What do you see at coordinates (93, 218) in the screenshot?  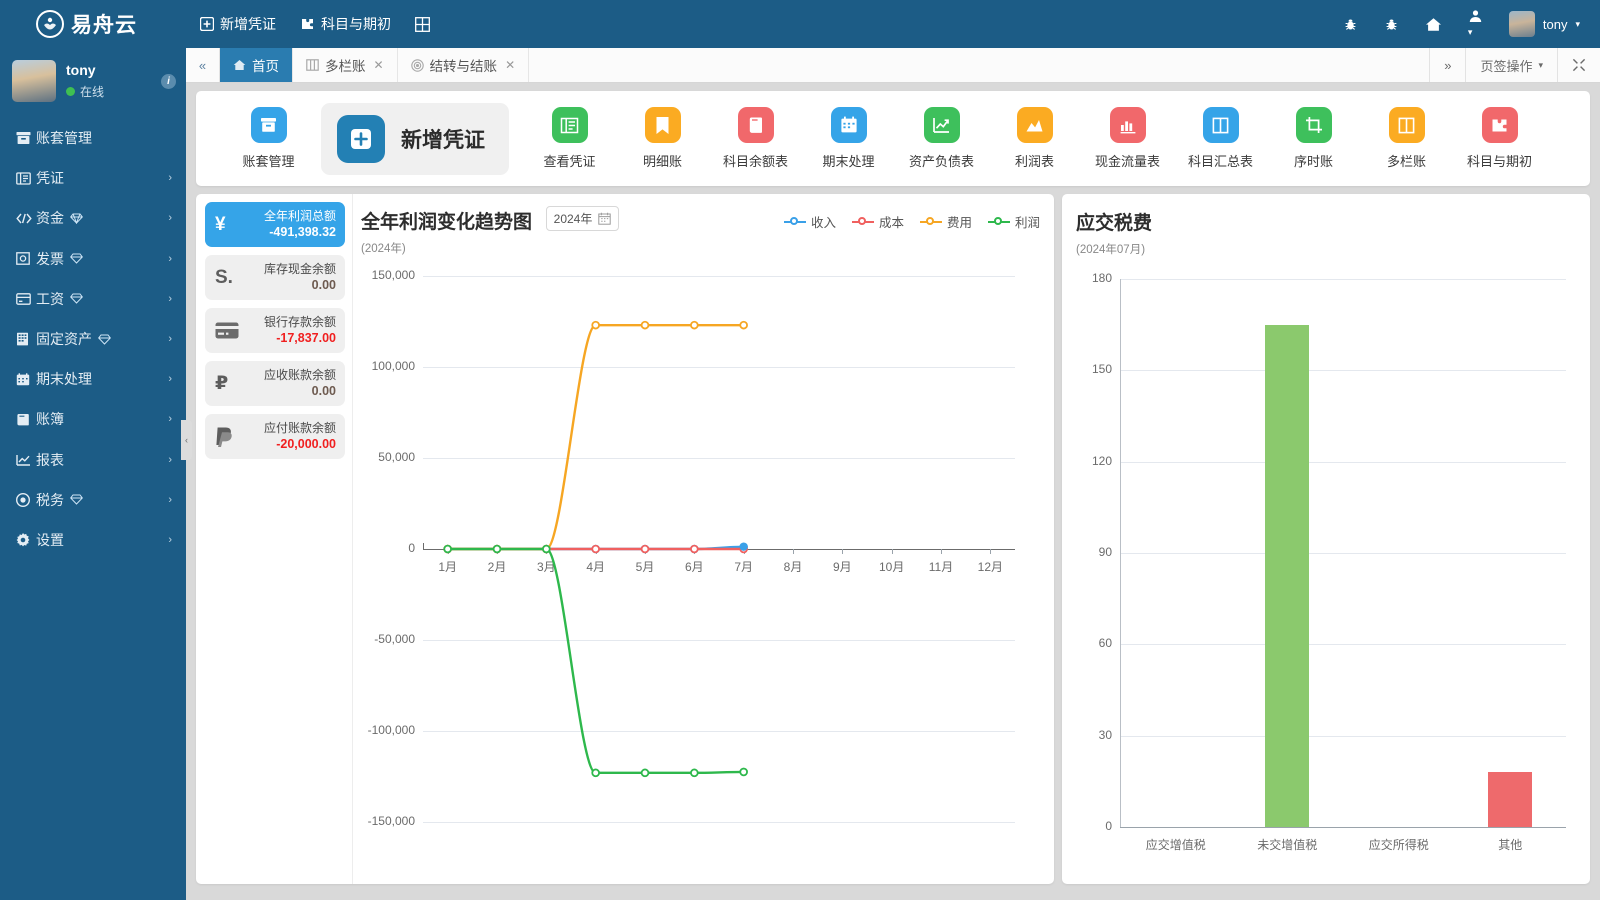 I see `sidebar-item-funds: 资金 ›` at bounding box center [93, 218].